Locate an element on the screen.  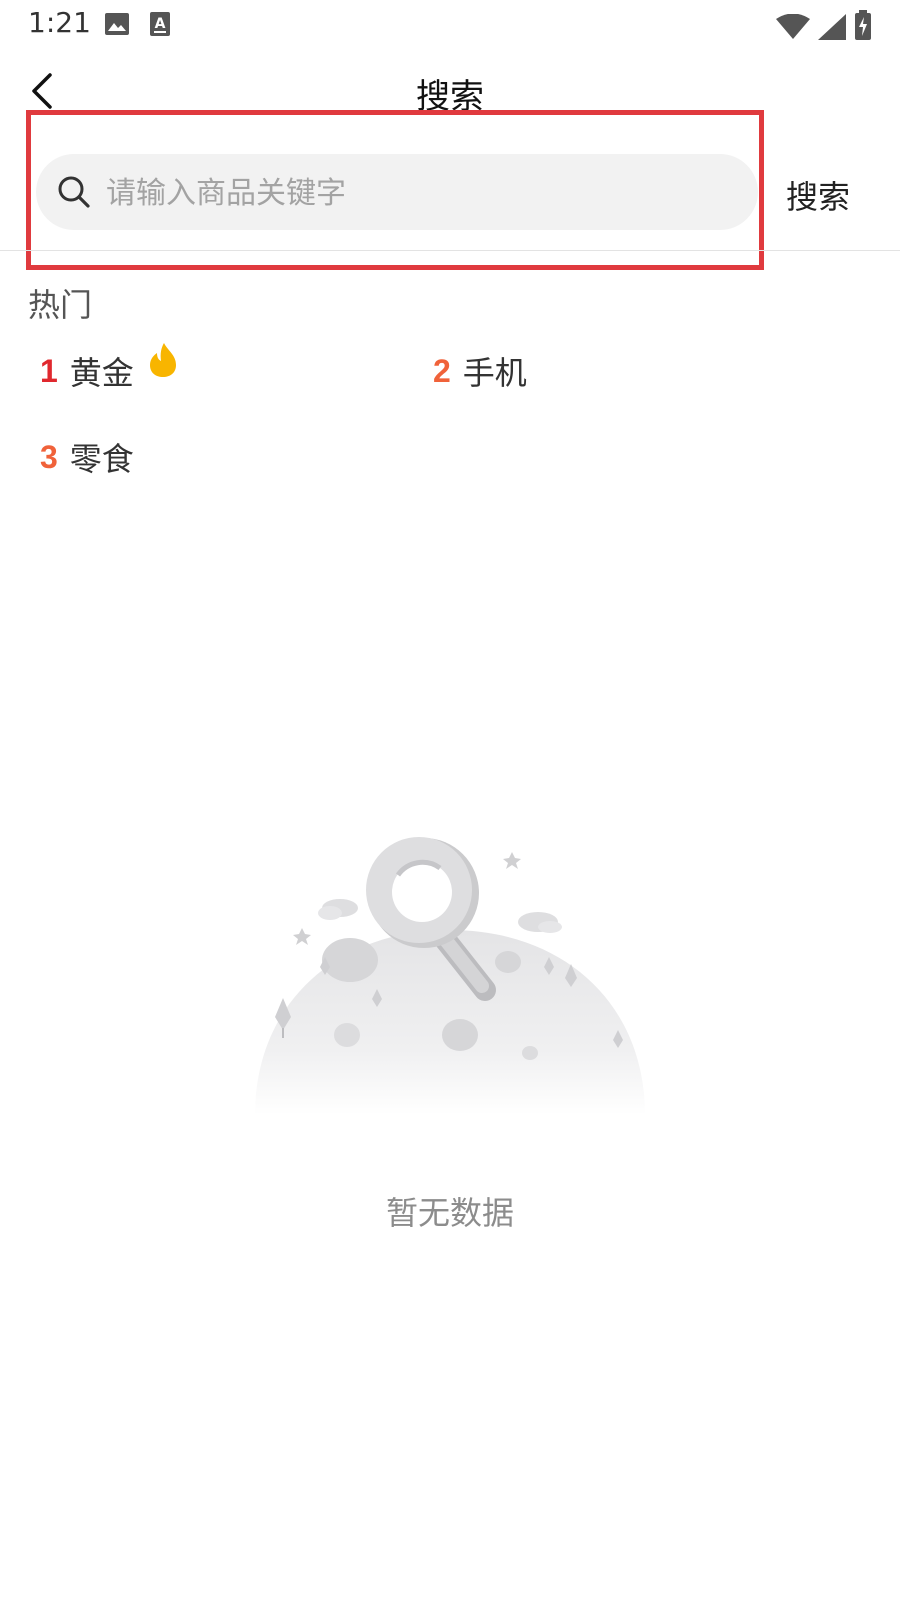
status-right-icons is located at coordinates (824, 27).